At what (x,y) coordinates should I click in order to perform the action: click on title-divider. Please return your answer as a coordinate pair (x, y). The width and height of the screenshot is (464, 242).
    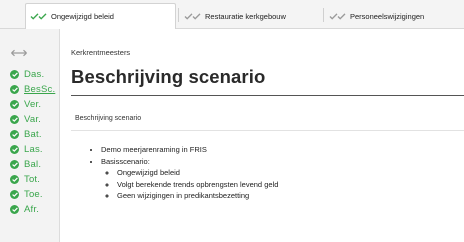
    Looking at the image, I should click on (267, 95).